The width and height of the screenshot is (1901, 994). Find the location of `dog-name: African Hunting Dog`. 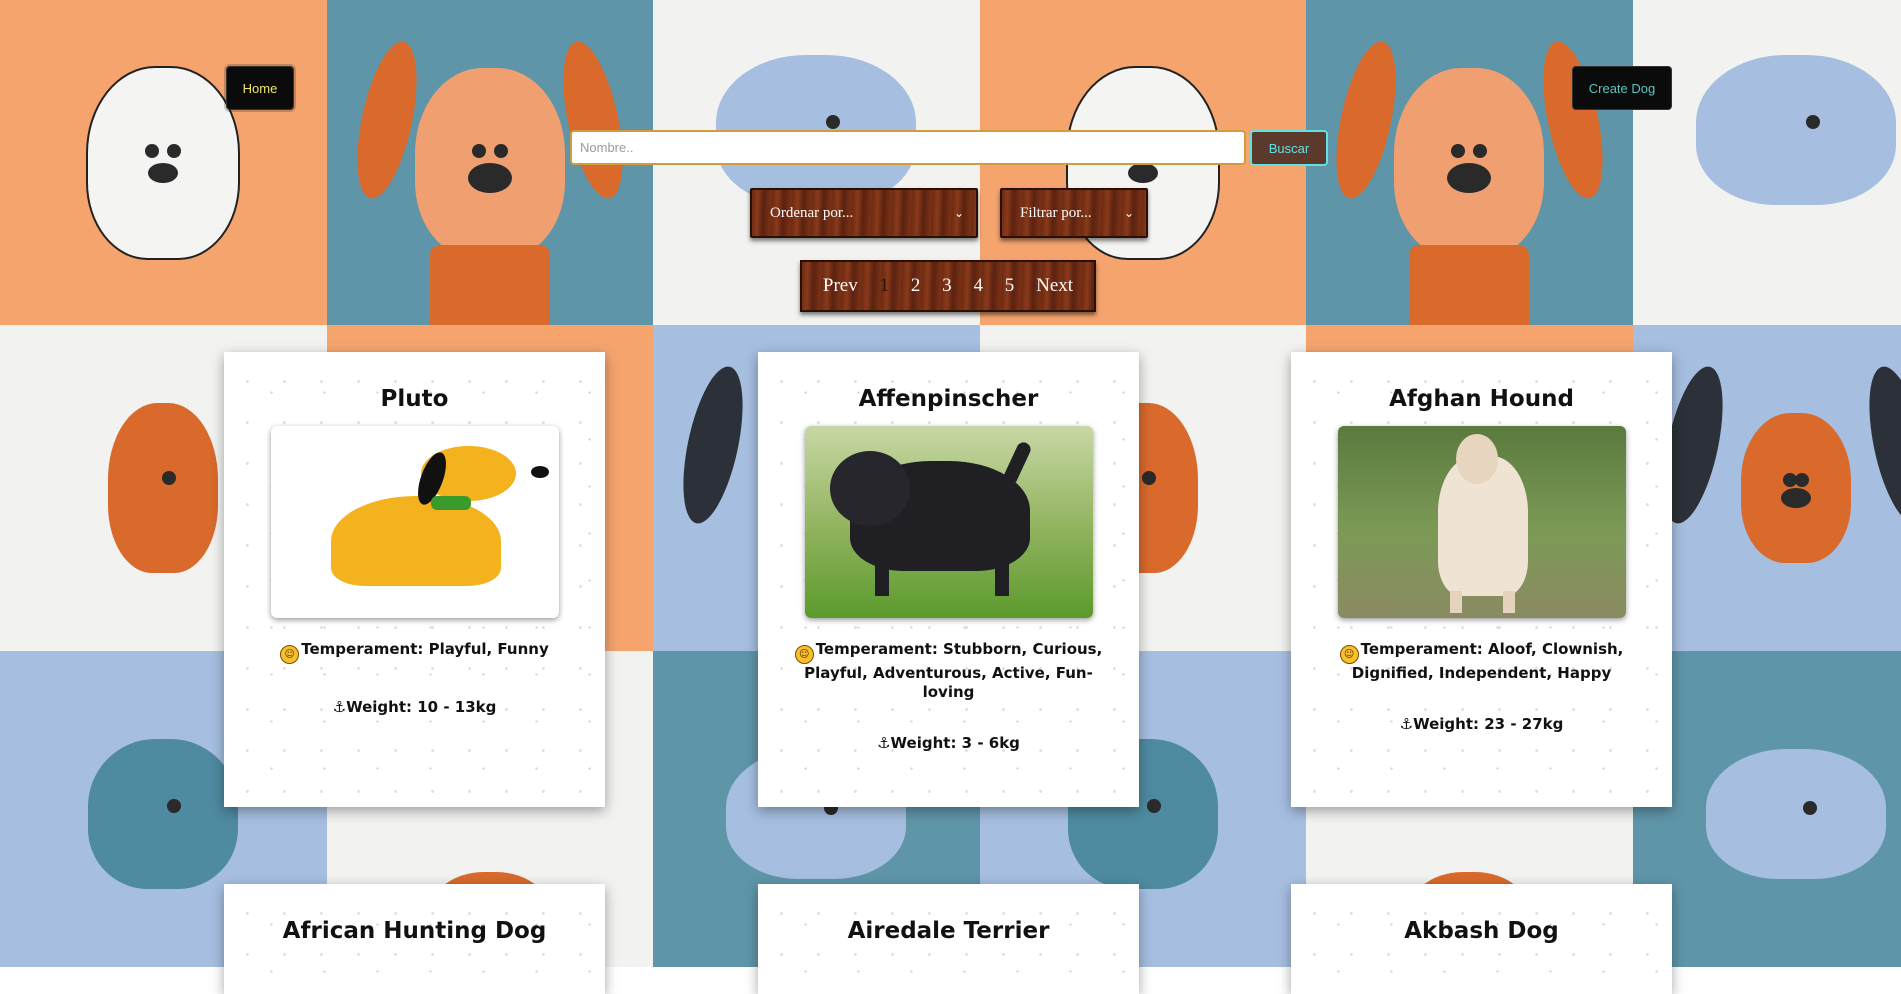

dog-name: African Hunting Dog is located at coordinates (414, 931).